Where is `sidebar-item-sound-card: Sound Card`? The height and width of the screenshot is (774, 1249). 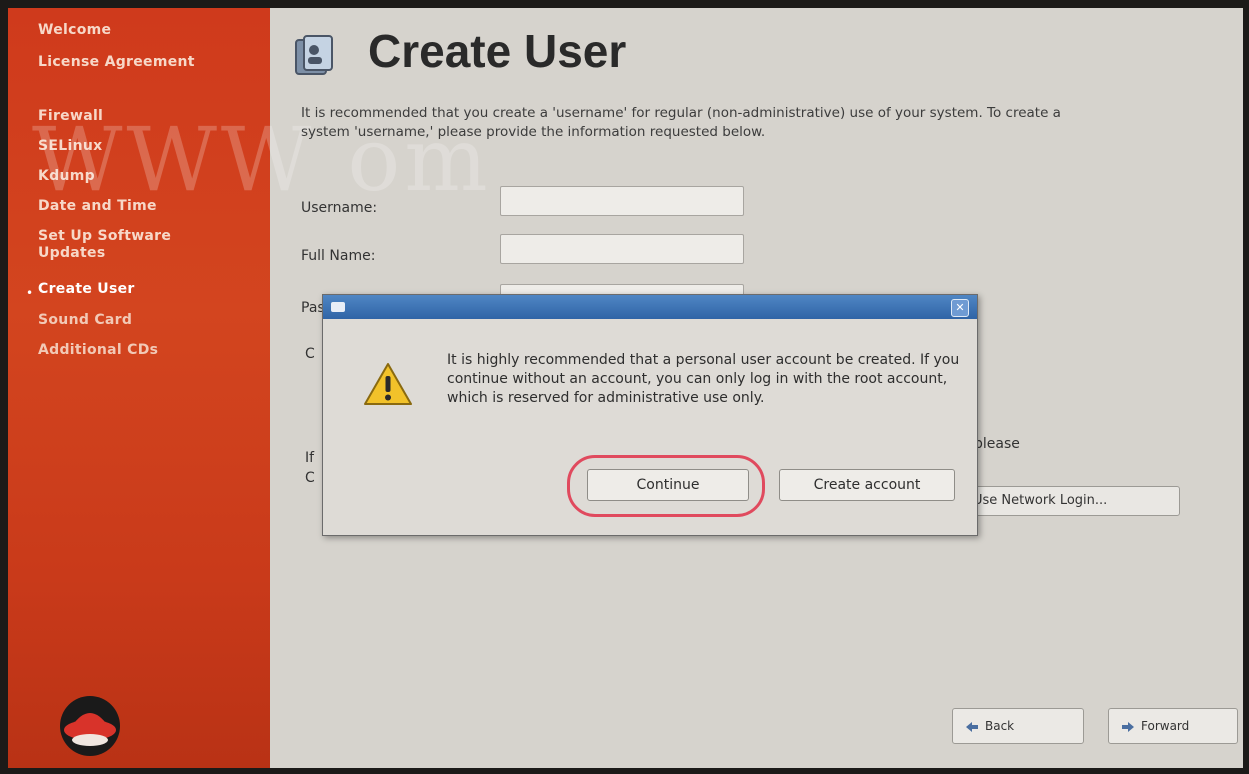
sidebar-item-sound-card: Sound Card is located at coordinates (85, 320).